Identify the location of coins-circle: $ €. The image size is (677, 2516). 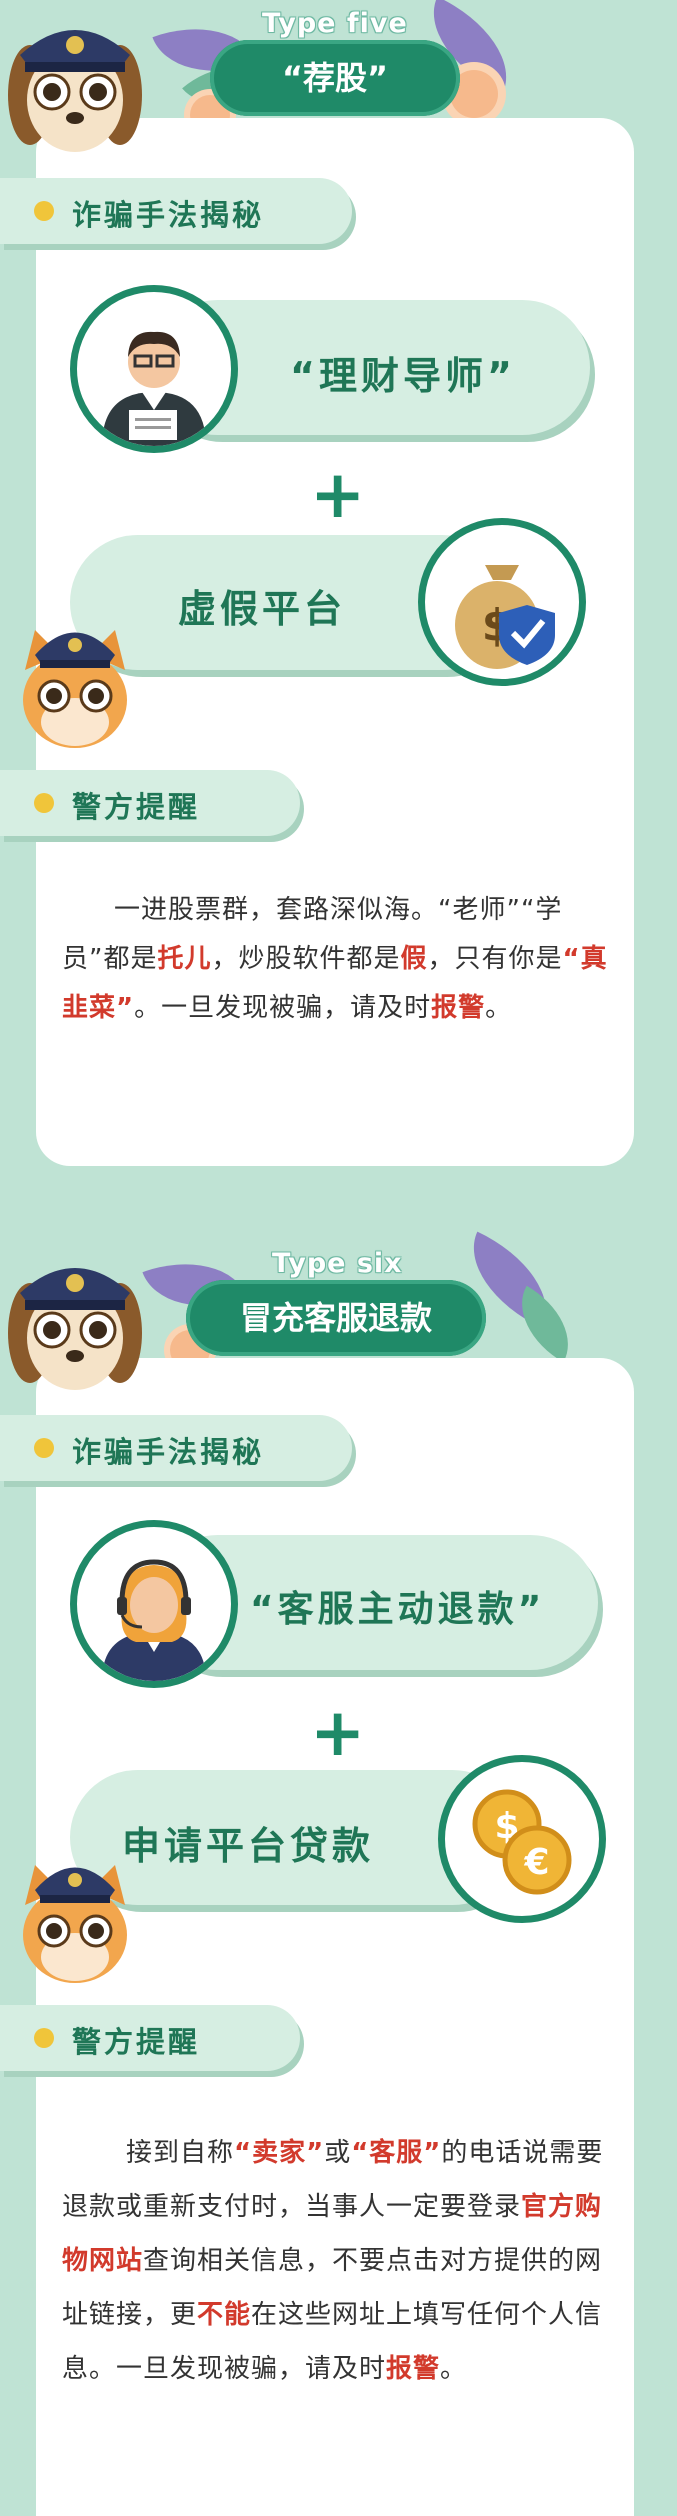
(522, 1839).